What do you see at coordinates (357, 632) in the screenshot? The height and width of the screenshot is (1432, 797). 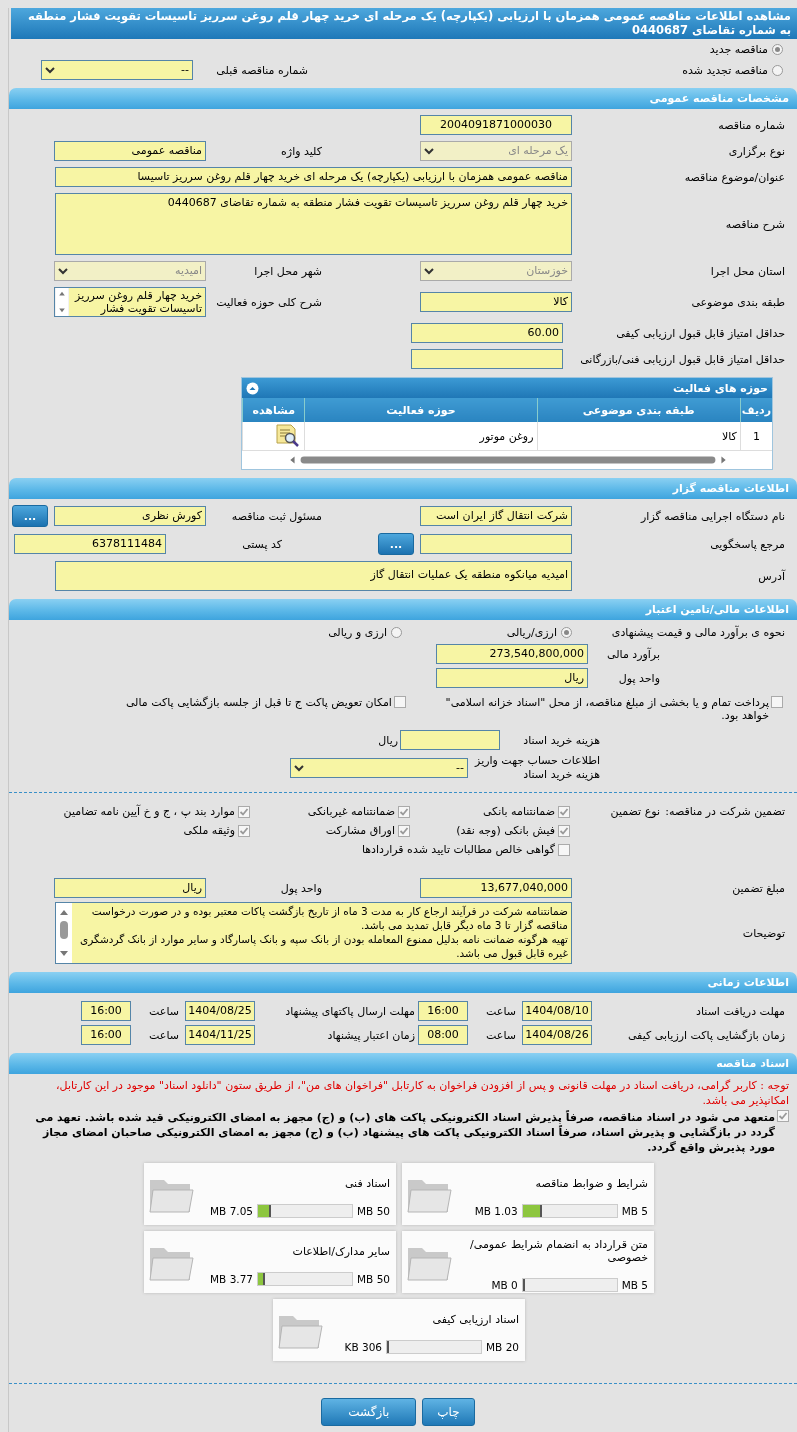 I see `radio-label: ارزی و ریالی` at bounding box center [357, 632].